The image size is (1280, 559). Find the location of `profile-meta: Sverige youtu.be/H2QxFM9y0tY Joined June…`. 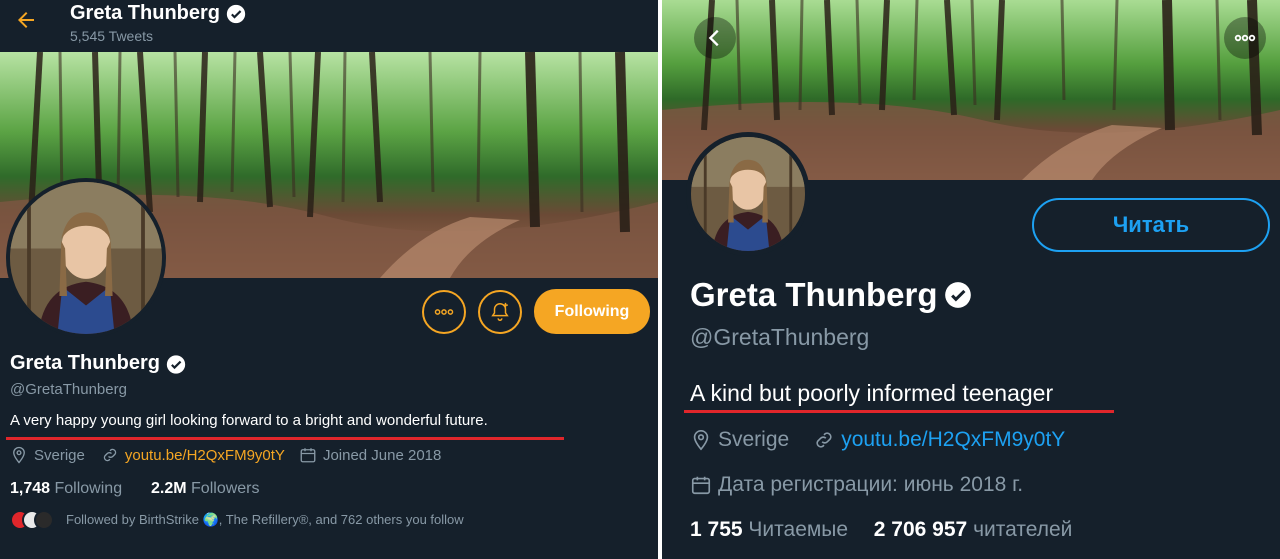

profile-meta: Sverige youtu.be/H2QxFM9y0tY Joined June… is located at coordinates (225, 455).